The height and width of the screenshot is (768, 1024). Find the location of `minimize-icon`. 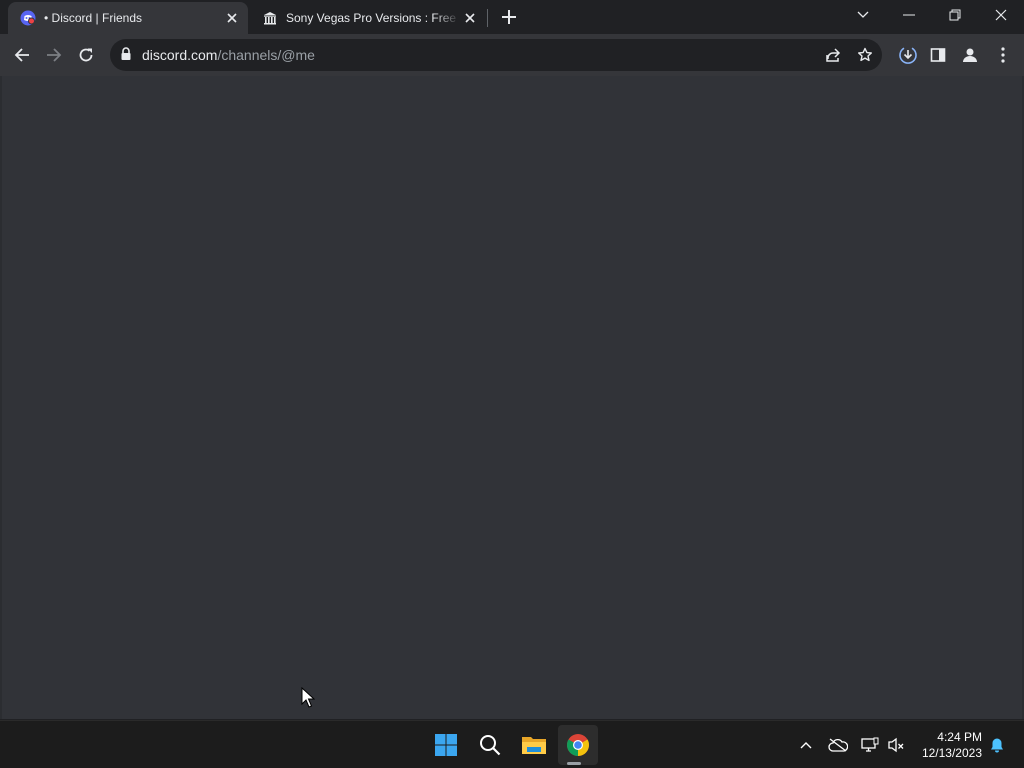

minimize-icon is located at coordinates (909, 15).